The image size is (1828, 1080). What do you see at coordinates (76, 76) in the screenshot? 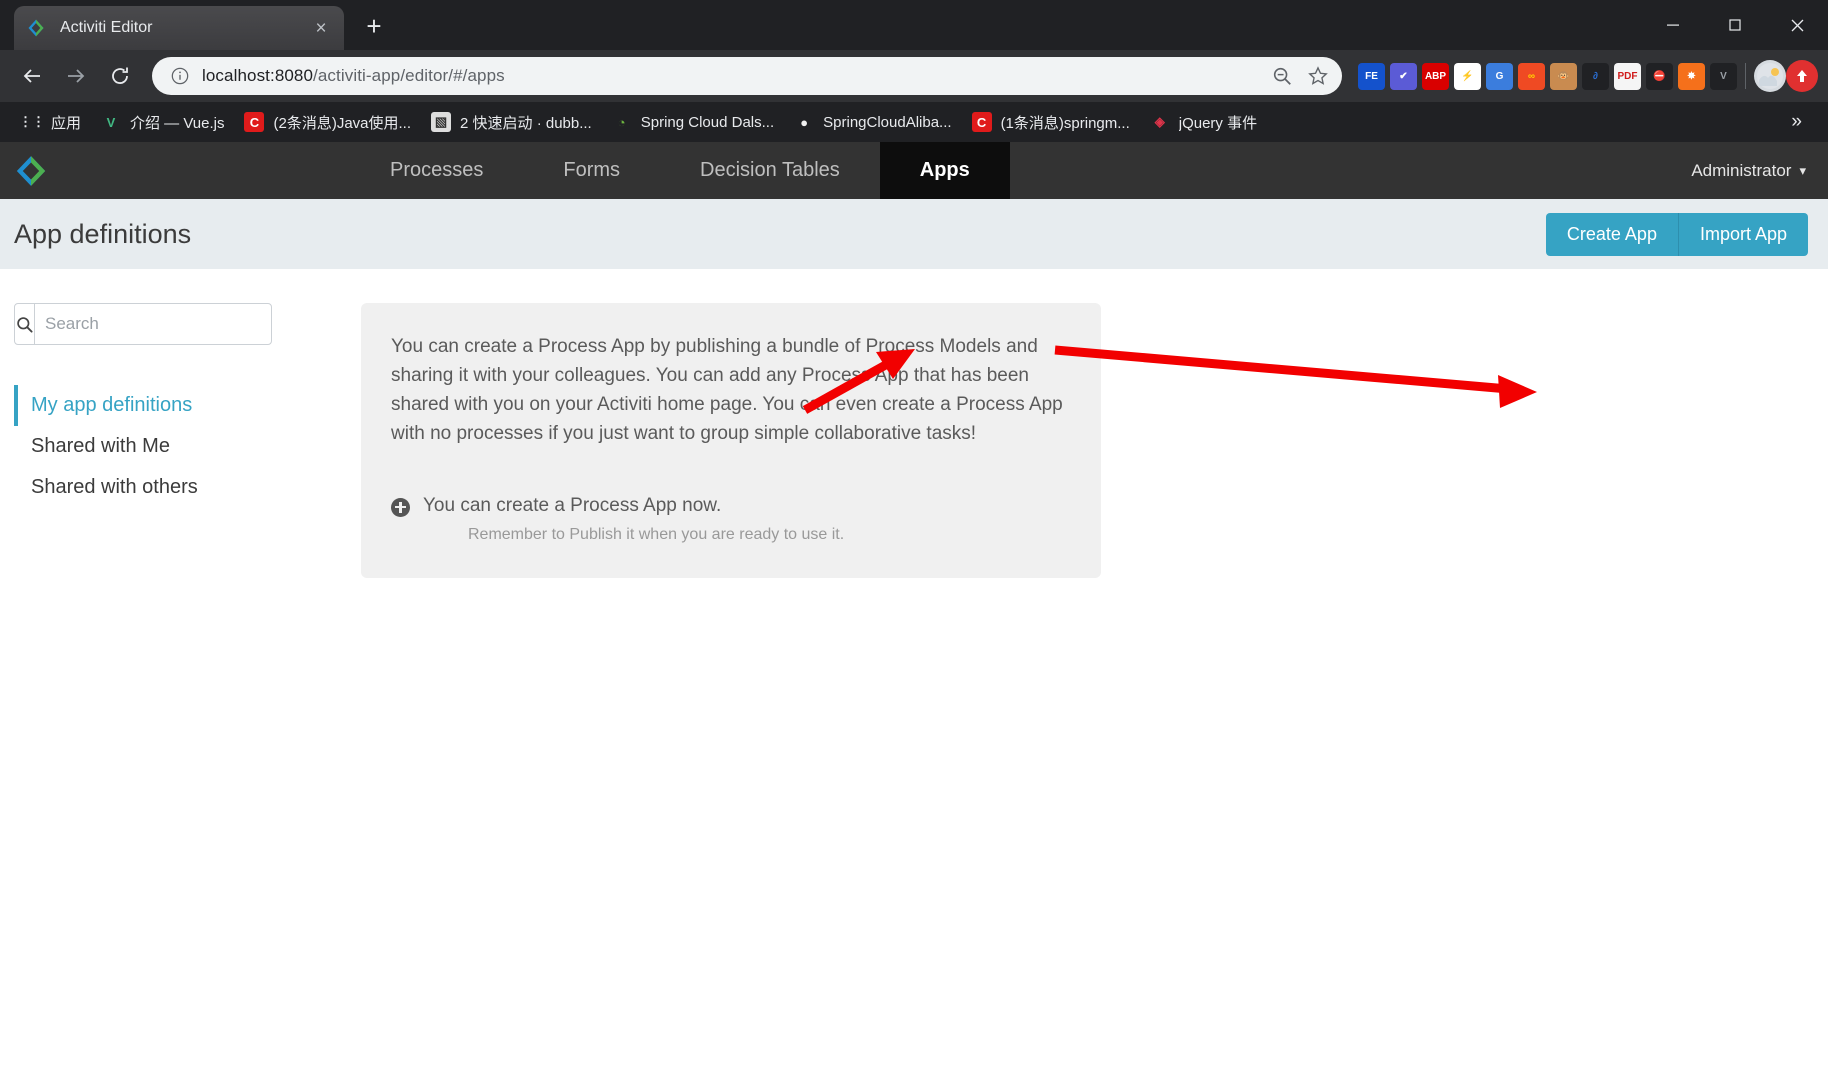
I see `forward-button` at bounding box center [76, 76].